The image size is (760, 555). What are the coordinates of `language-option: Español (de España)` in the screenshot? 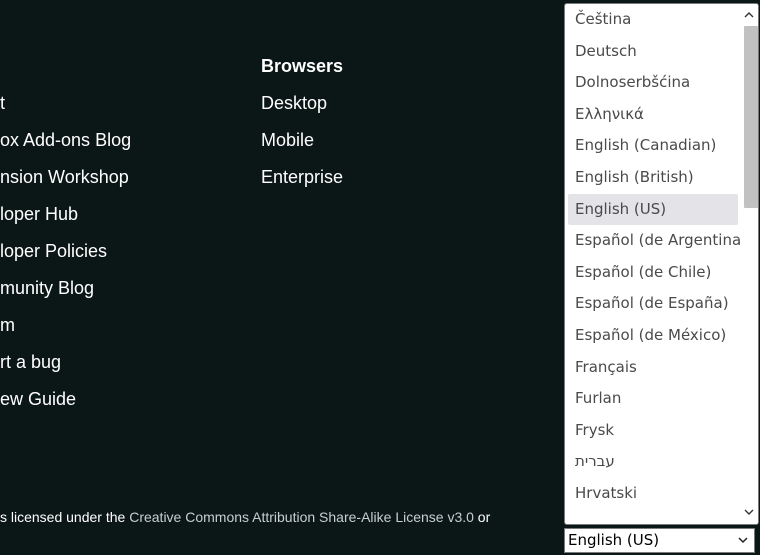 It's located at (653, 304).